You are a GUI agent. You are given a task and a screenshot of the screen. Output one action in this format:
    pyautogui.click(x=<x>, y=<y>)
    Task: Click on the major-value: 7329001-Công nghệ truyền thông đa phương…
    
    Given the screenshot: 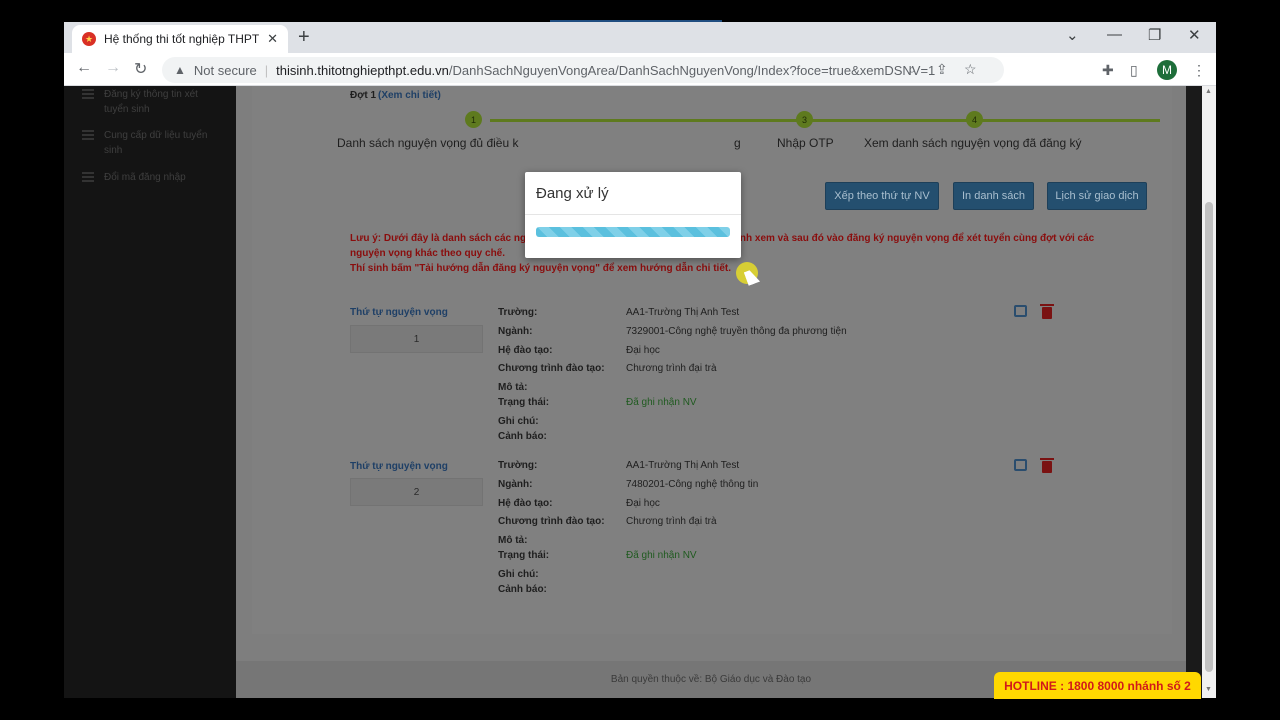 What is the action you would take?
    pyautogui.click(x=736, y=331)
    